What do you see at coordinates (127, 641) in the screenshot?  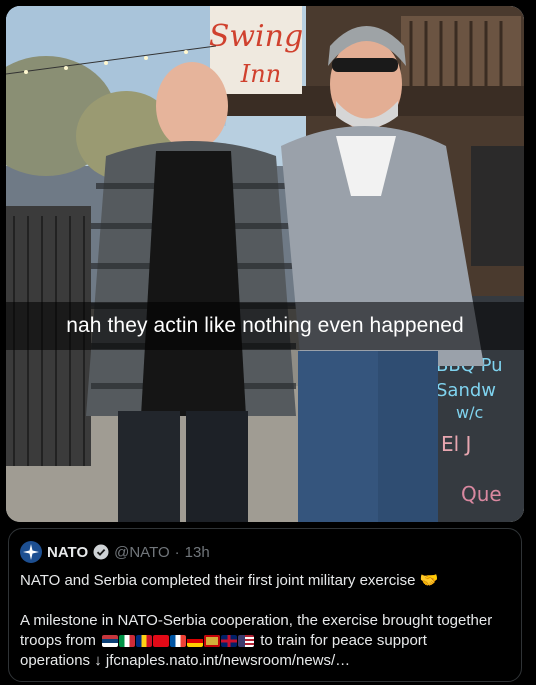 I see `italy-flag-icon` at bounding box center [127, 641].